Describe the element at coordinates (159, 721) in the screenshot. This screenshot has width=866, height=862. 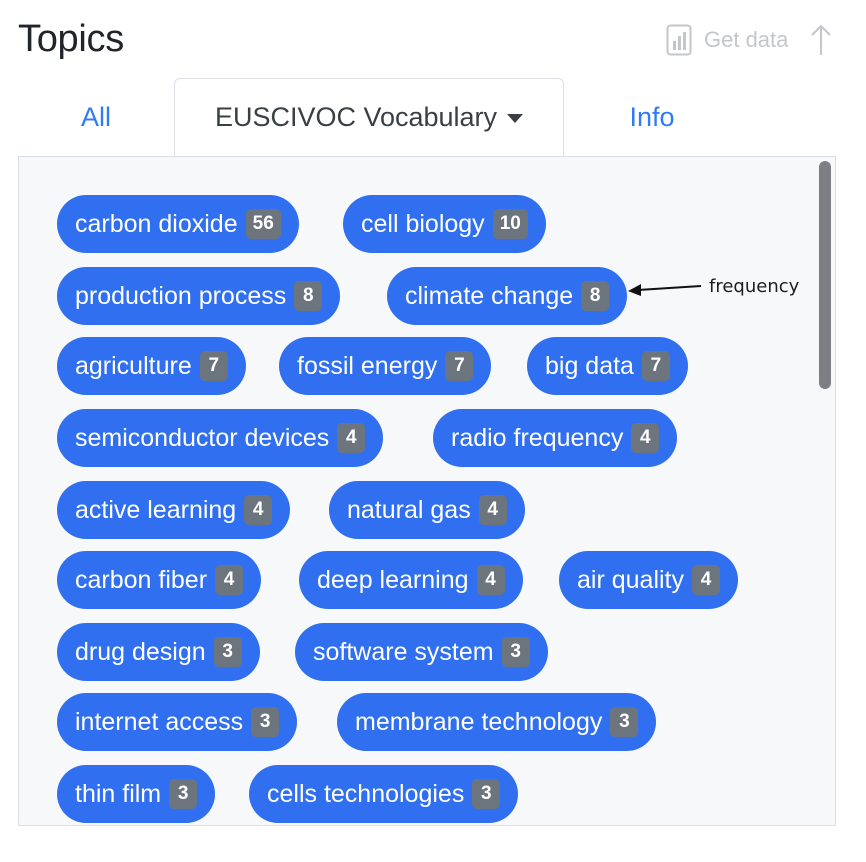
I see `topic-label: internet access` at that location.